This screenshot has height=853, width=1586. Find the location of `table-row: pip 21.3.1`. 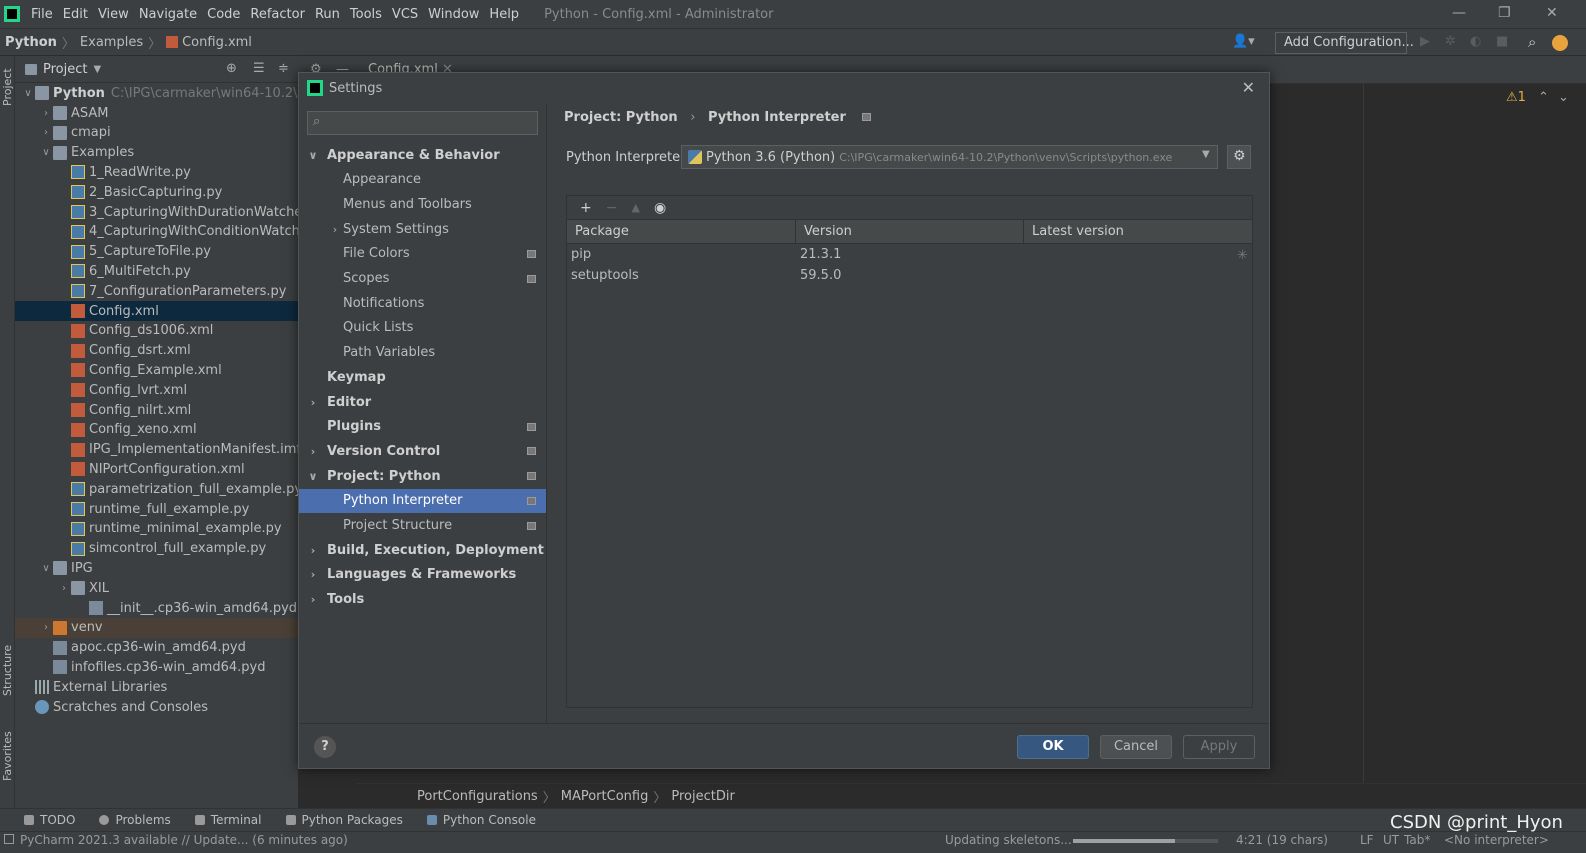

table-row: pip 21.3.1 is located at coordinates (909, 254).